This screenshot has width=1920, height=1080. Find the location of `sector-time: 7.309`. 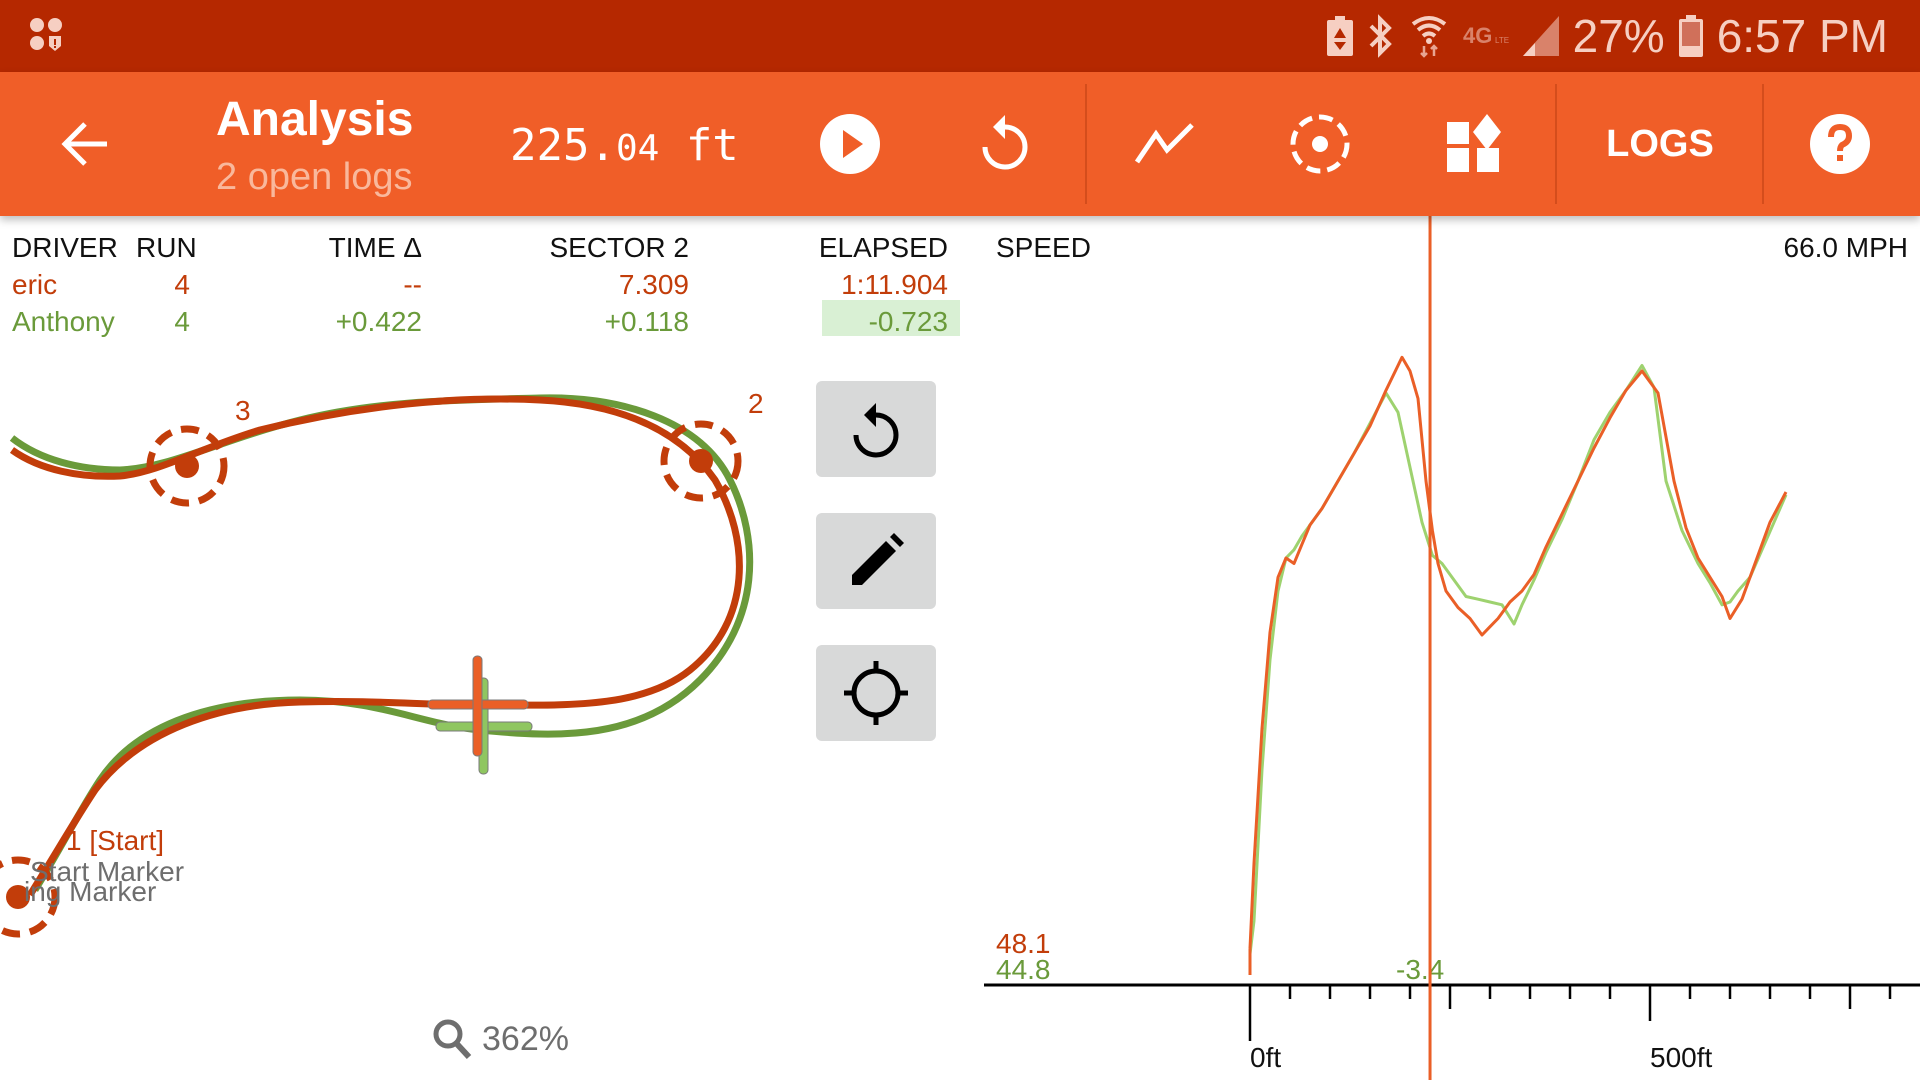

sector-time: 7.309 is located at coordinates (653, 284).